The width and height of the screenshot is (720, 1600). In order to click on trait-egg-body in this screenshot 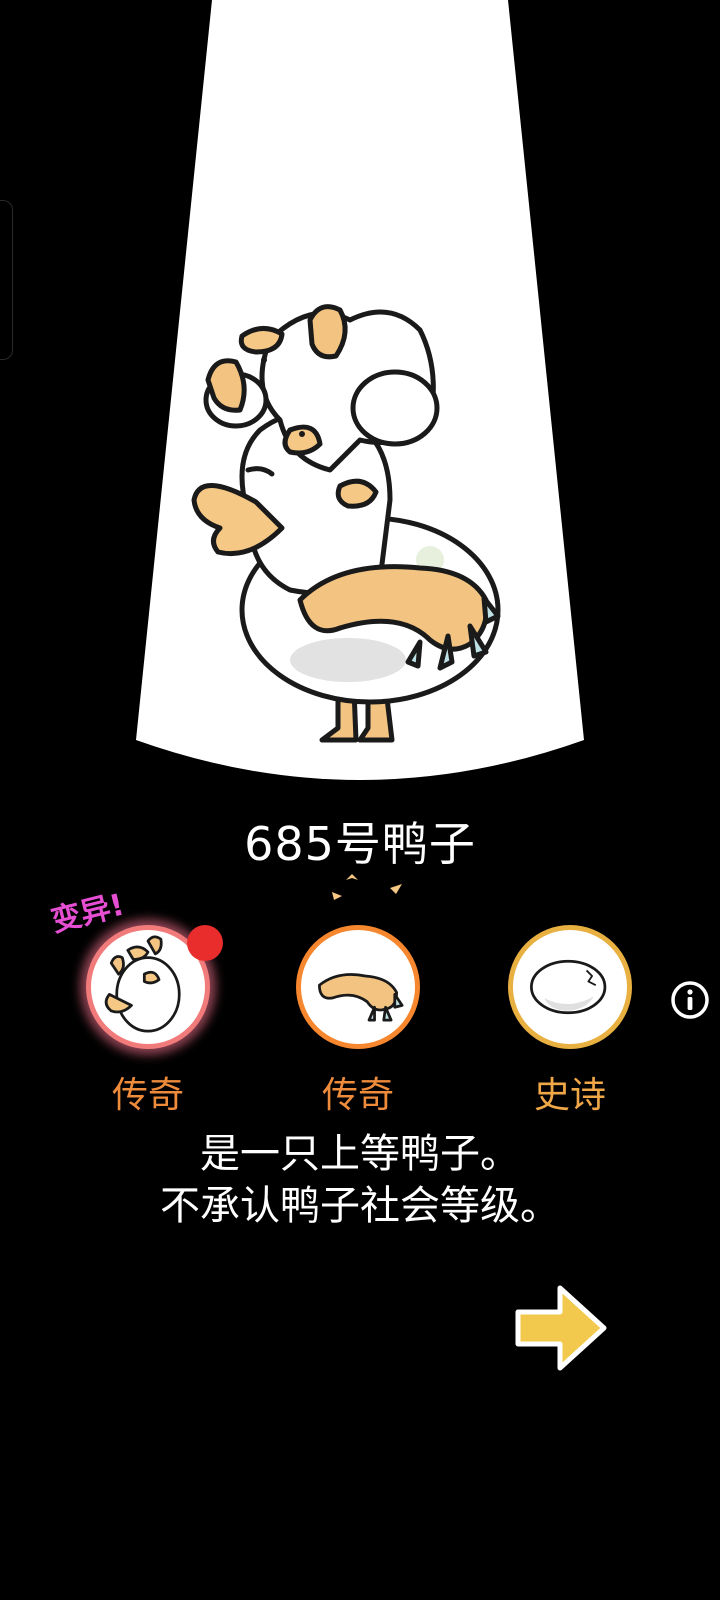, I will do `click(570, 987)`.